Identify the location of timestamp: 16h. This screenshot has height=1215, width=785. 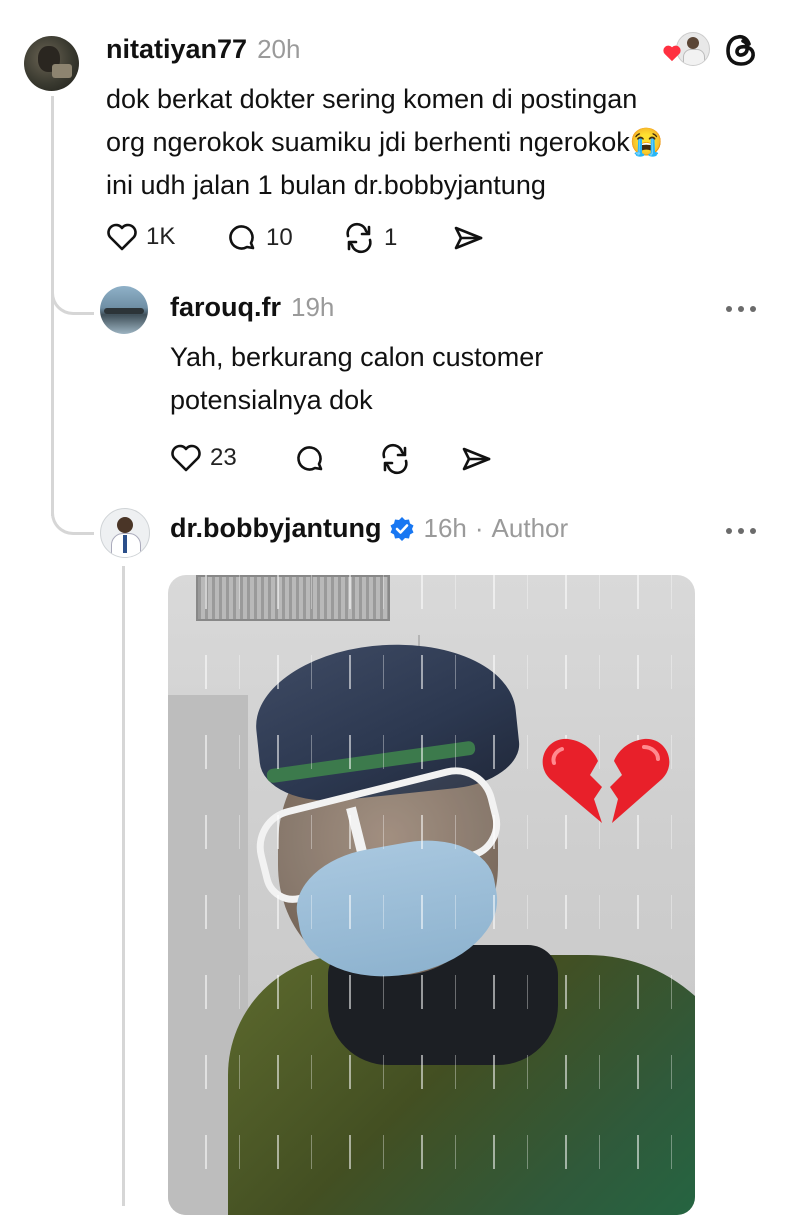
(445, 528).